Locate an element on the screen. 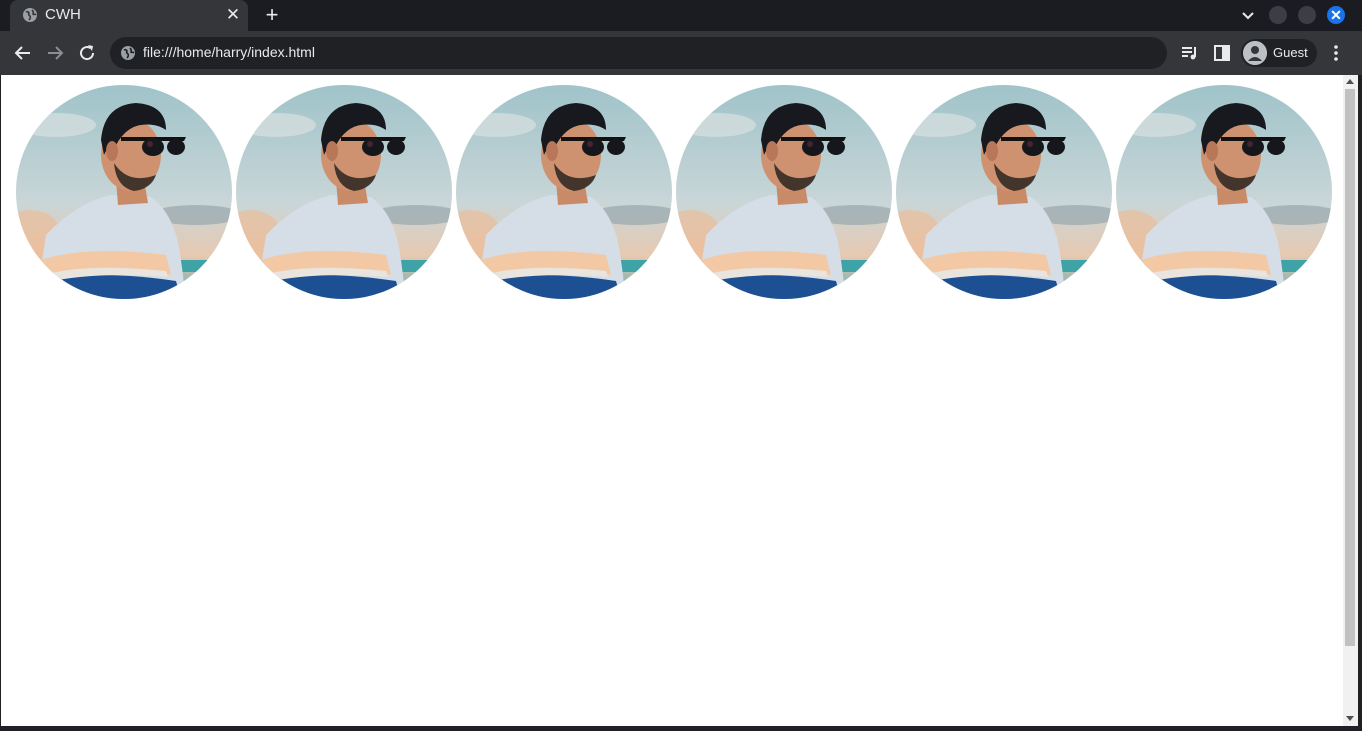 Image resolution: width=1362 pixels, height=731 pixels. side-panel-icon is located at coordinates (1222, 53).